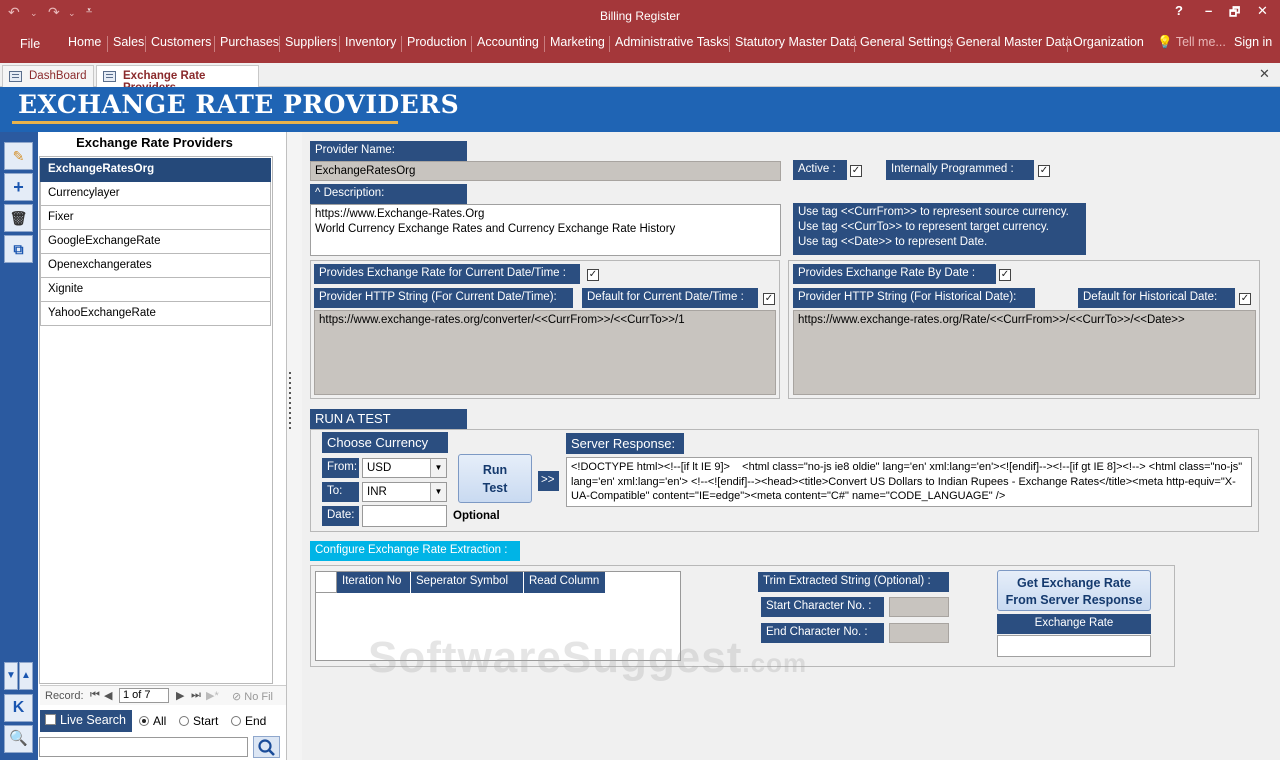  What do you see at coordinates (1179, 10) in the screenshot?
I see `help-button: ?` at bounding box center [1179, 10].